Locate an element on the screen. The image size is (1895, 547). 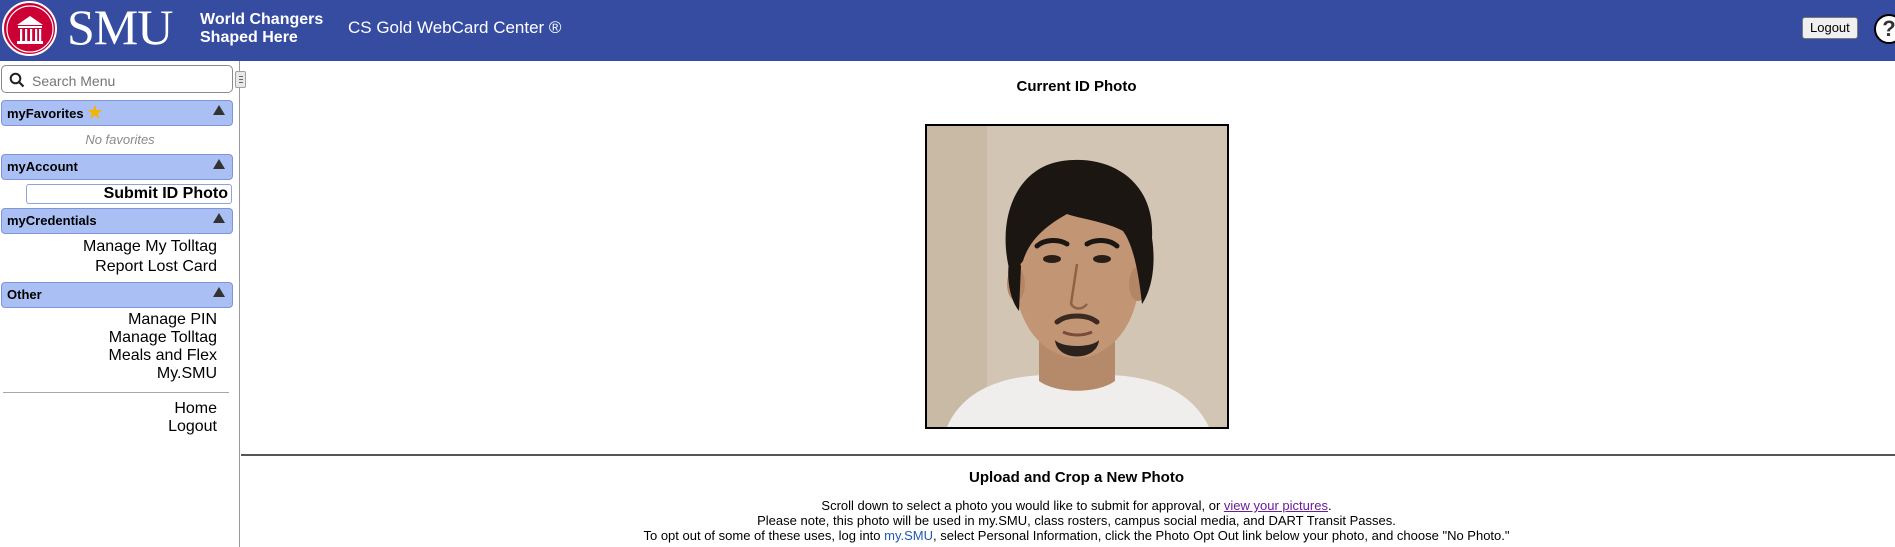
instructions-line-1-end: . is located at coordinates (1329, 505).